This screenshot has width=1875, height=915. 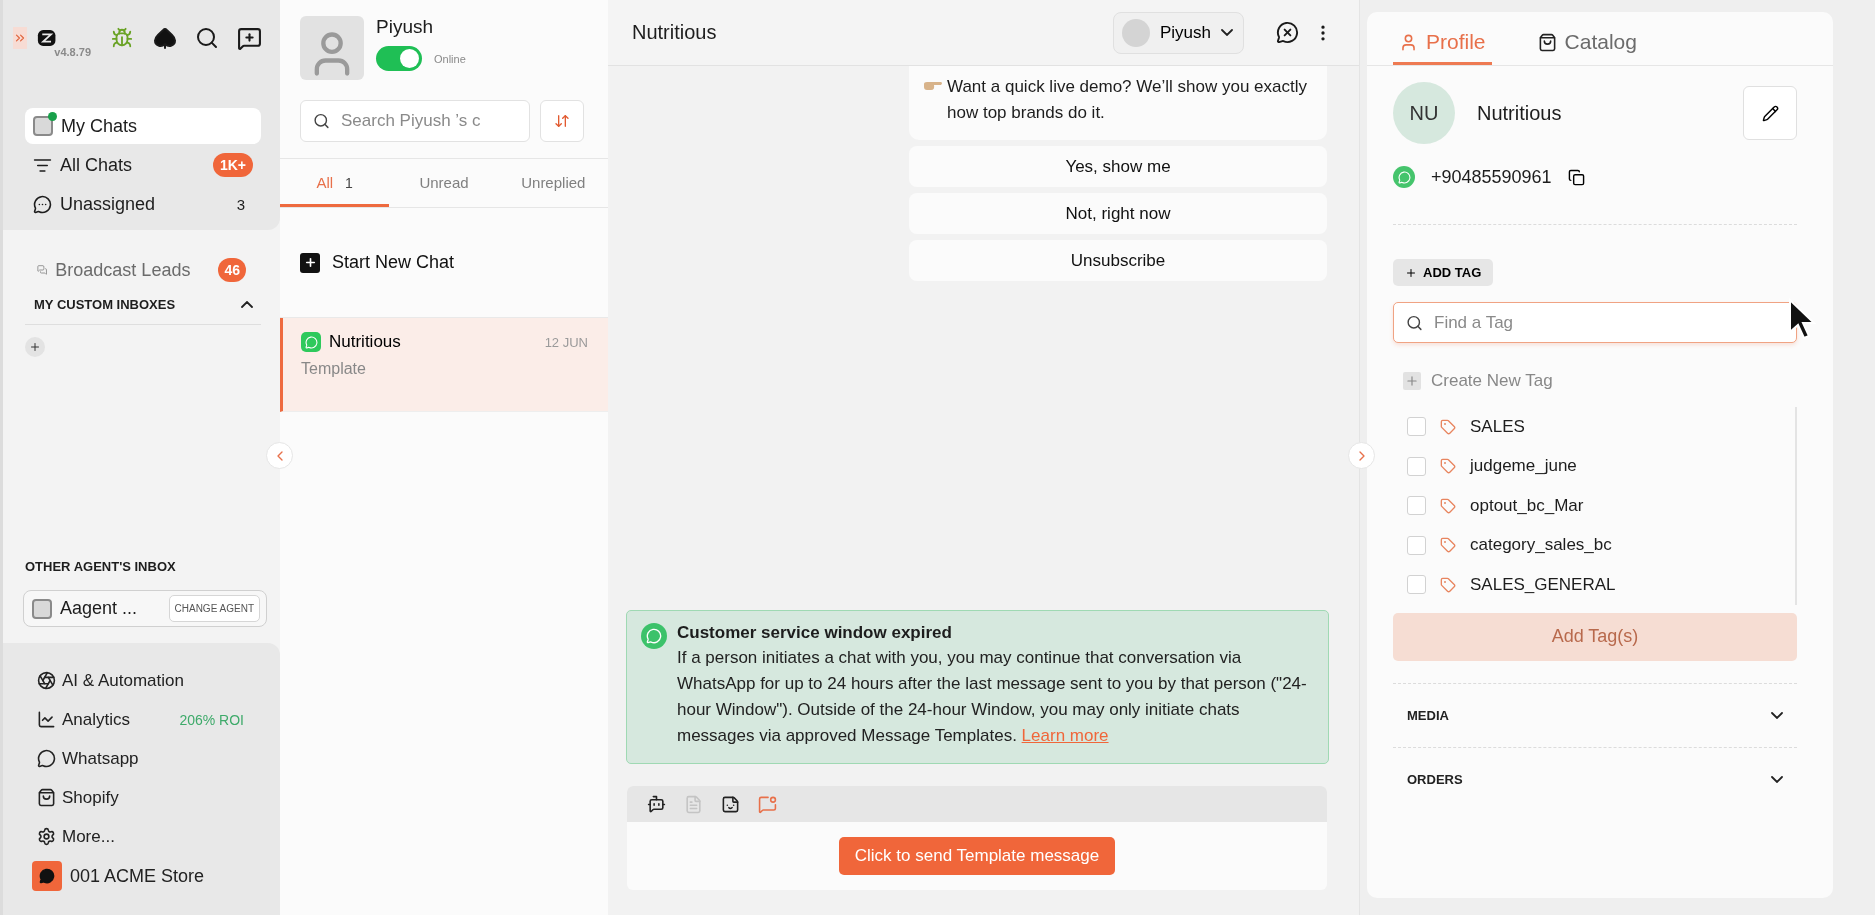 What do you see at coordinates (148, 719) in the screenshot?
I see `menu-item: Analytics 206% ROI` at bounding box center [148, 719].